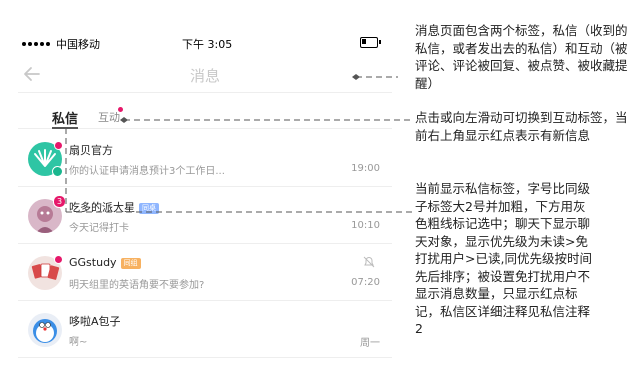 This screenshot has width=641, height=372. Describe the element at coordinates (78, 44) in the screenshot. I see `carrier-name: 中国移动` at that location.